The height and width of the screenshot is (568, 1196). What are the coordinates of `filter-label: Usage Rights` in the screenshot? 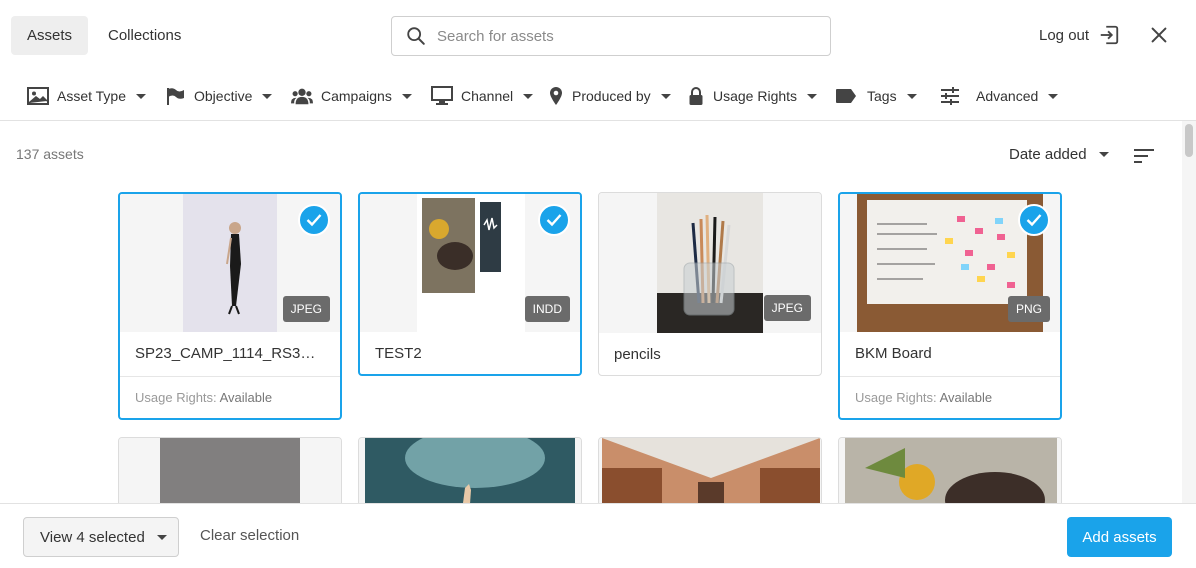 It's located at (755, 96).